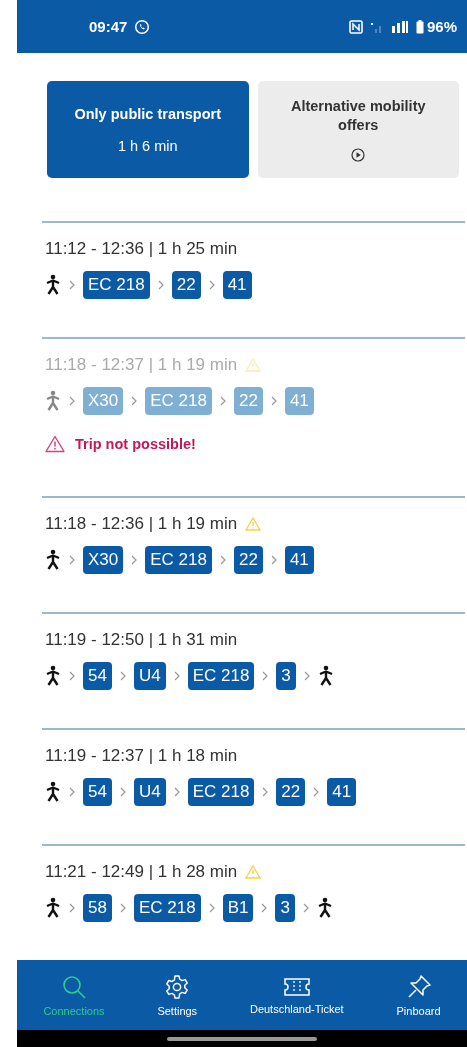  I want to click on error-message: Trip not possible!, so click(135, 444).